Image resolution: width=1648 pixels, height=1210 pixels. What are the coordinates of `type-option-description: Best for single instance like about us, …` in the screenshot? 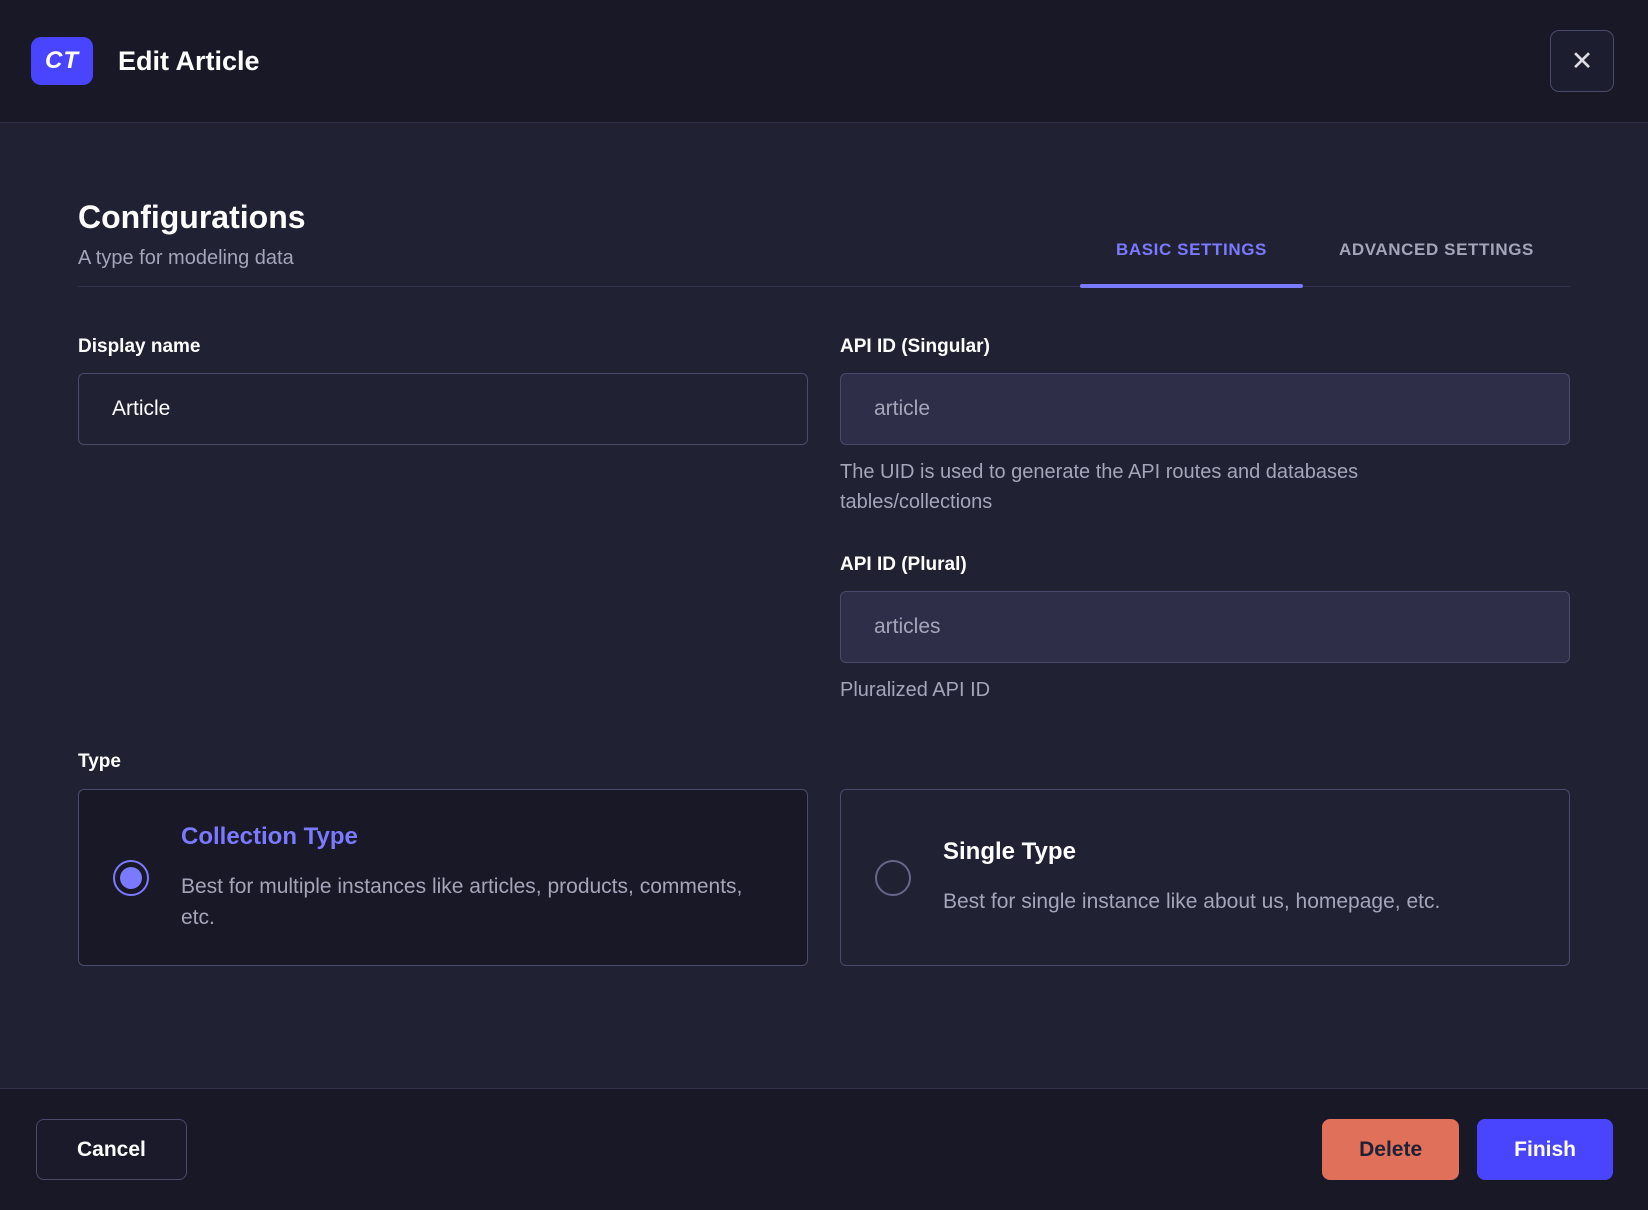 It's located at (1192, 901).